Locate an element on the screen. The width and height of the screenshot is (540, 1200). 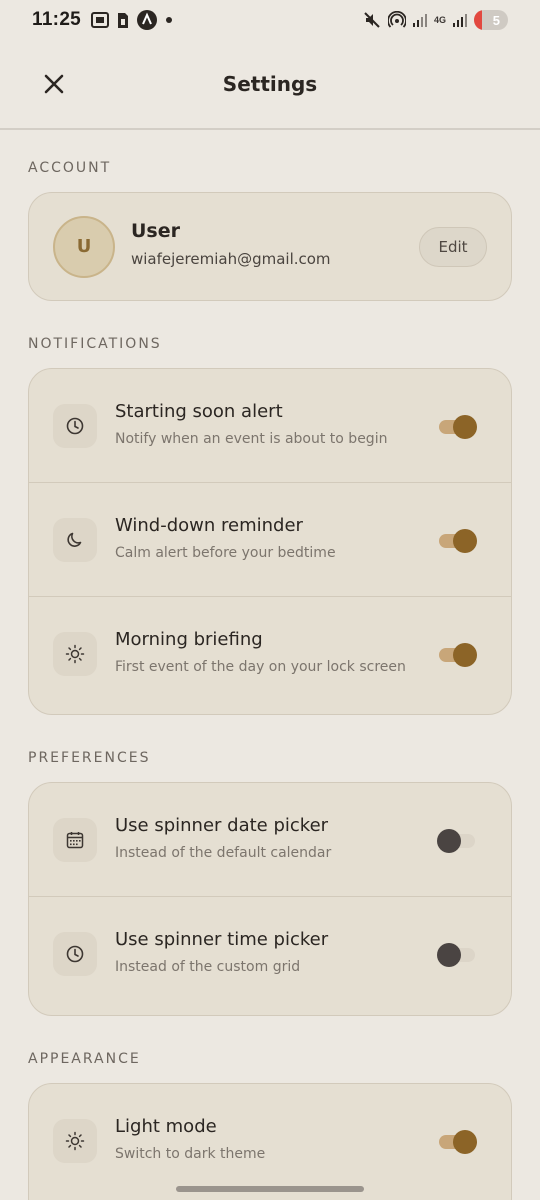
status-icons-right: 4G 5 is located at coordinates (435, 20).